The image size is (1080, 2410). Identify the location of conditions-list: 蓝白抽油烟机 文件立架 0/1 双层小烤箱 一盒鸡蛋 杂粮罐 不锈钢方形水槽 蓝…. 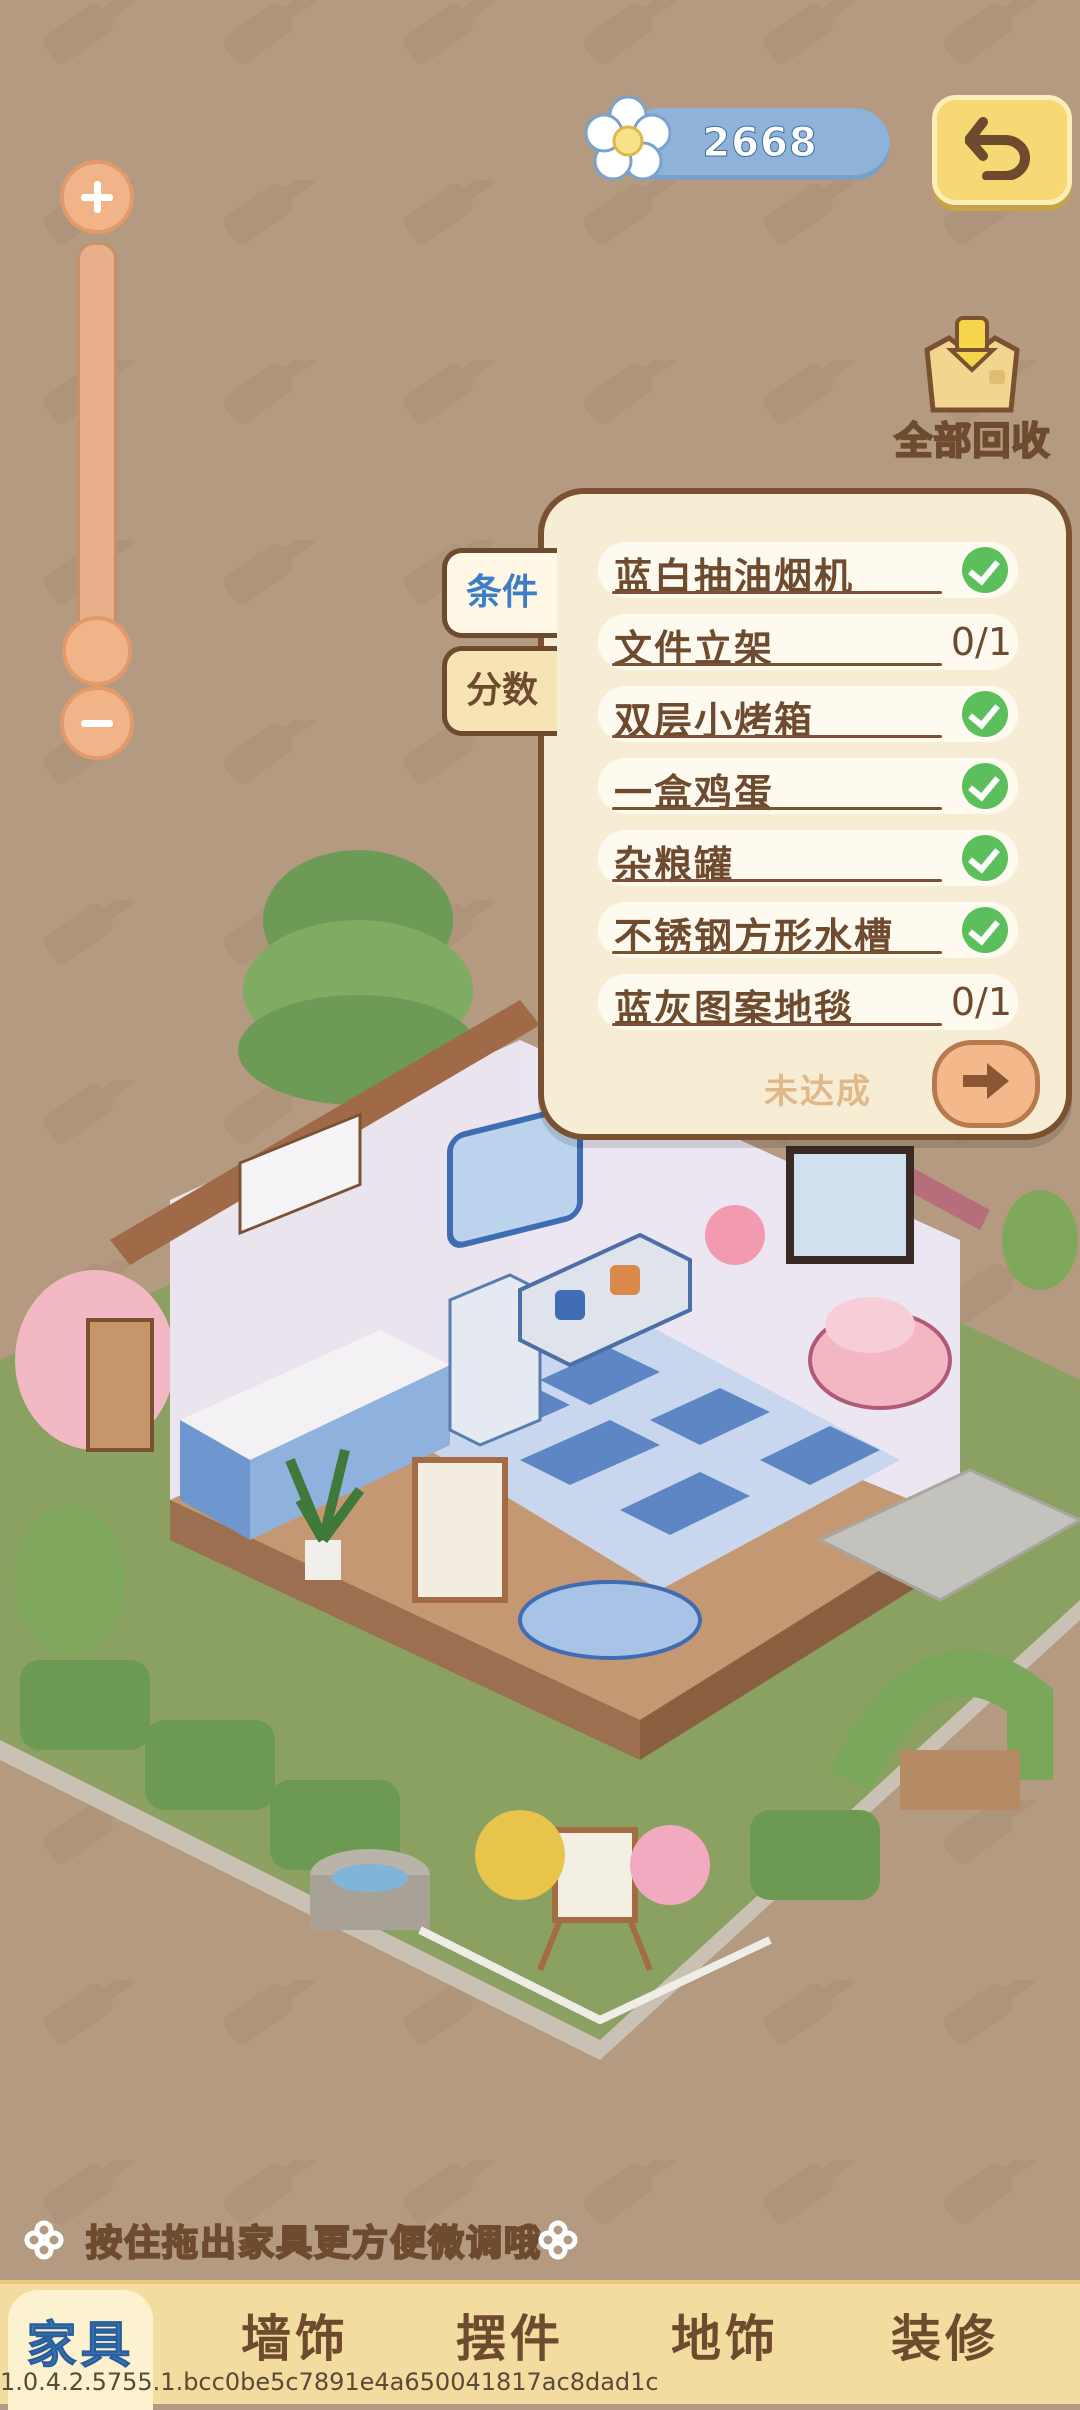
(808, 794).